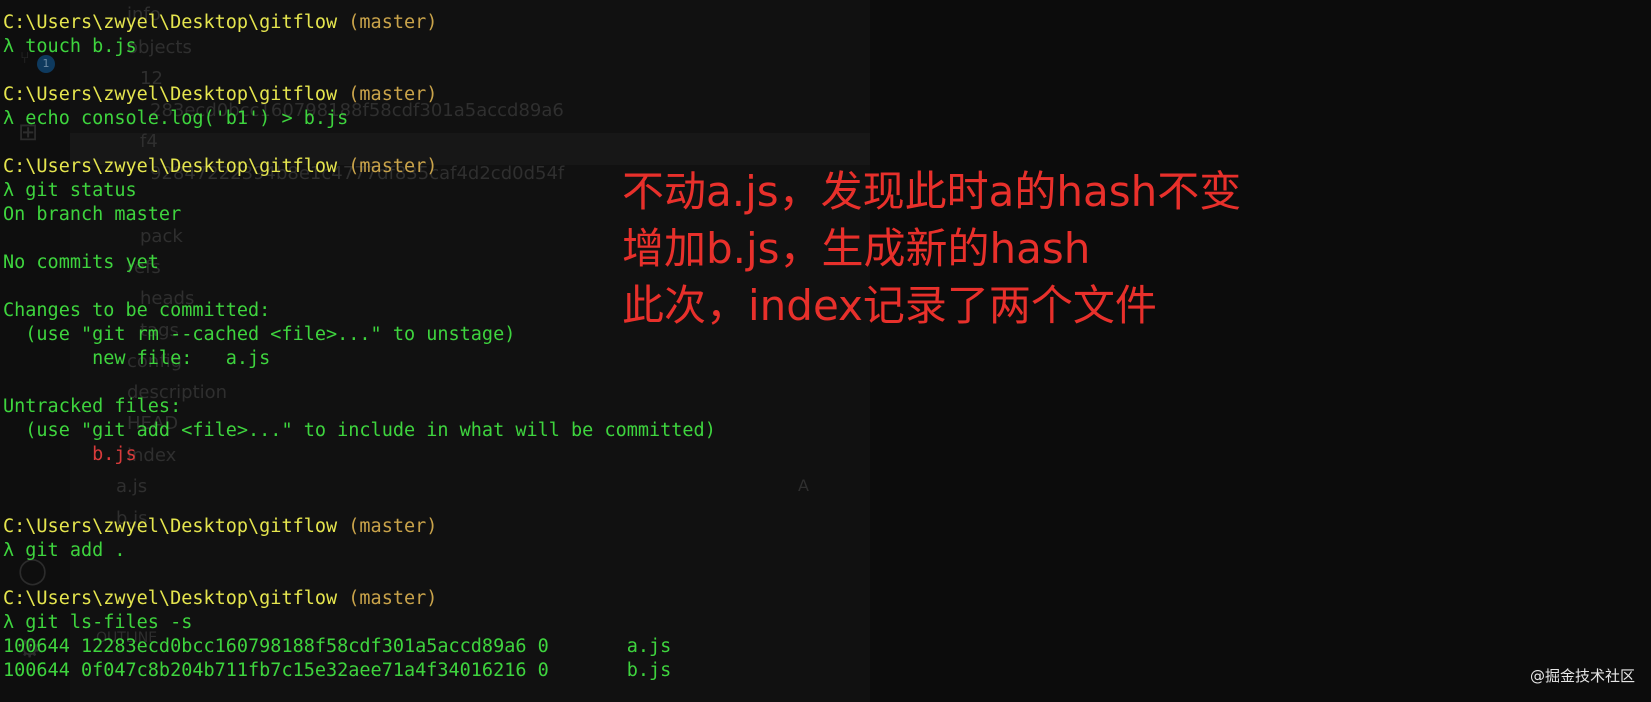  I want to click on terminal-line: new file: a.js, so click(803, 359).